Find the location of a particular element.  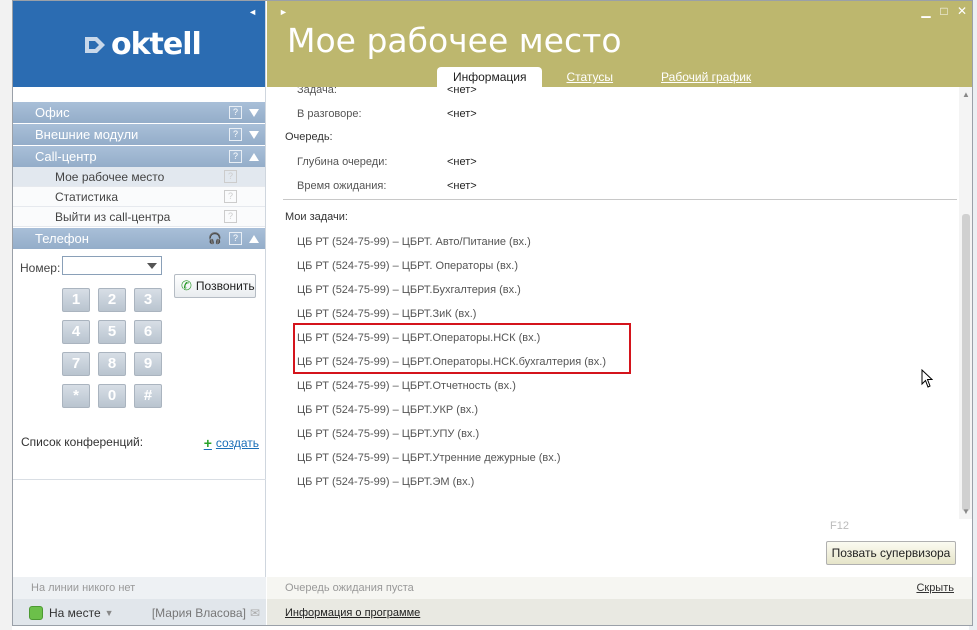

sidebar-item-label: Статистика is located at coordinates (87, 196).